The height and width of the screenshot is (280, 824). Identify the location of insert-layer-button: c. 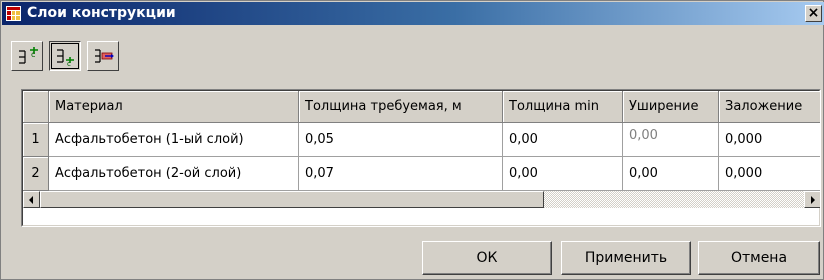
(65, 56).